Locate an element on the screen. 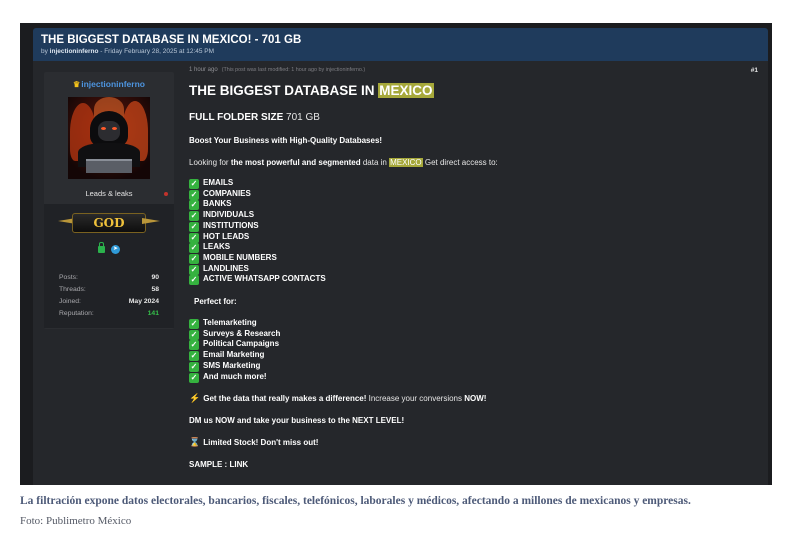  list-item-label: And much more! is located at coordinates (235, 376).